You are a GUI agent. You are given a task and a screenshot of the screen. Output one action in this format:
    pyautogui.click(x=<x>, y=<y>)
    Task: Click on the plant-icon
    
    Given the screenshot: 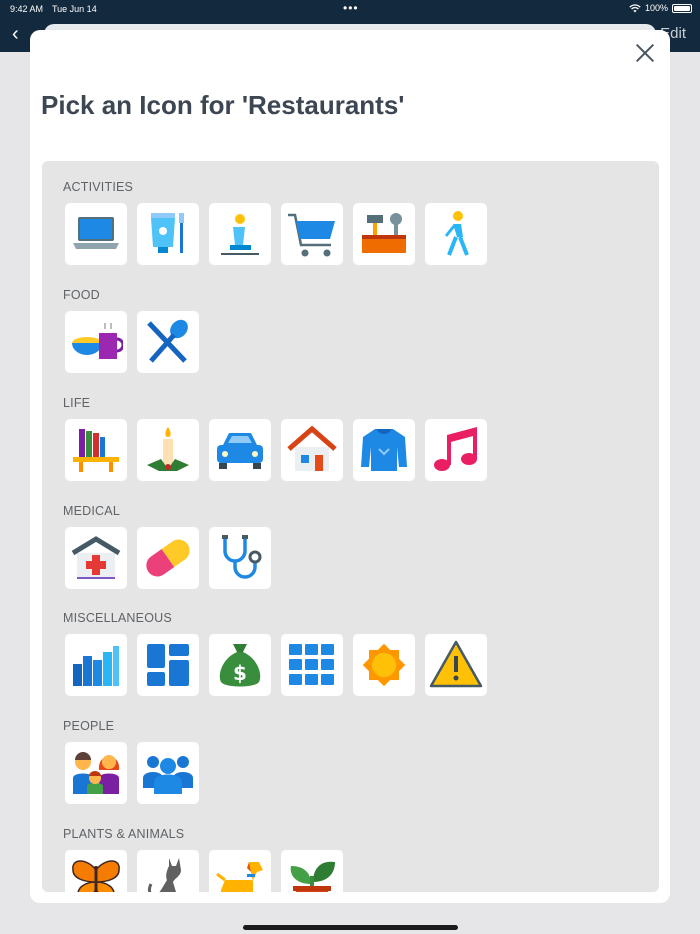 What is the action you would take?
    pyautogui.click(x=312, y=871)
    